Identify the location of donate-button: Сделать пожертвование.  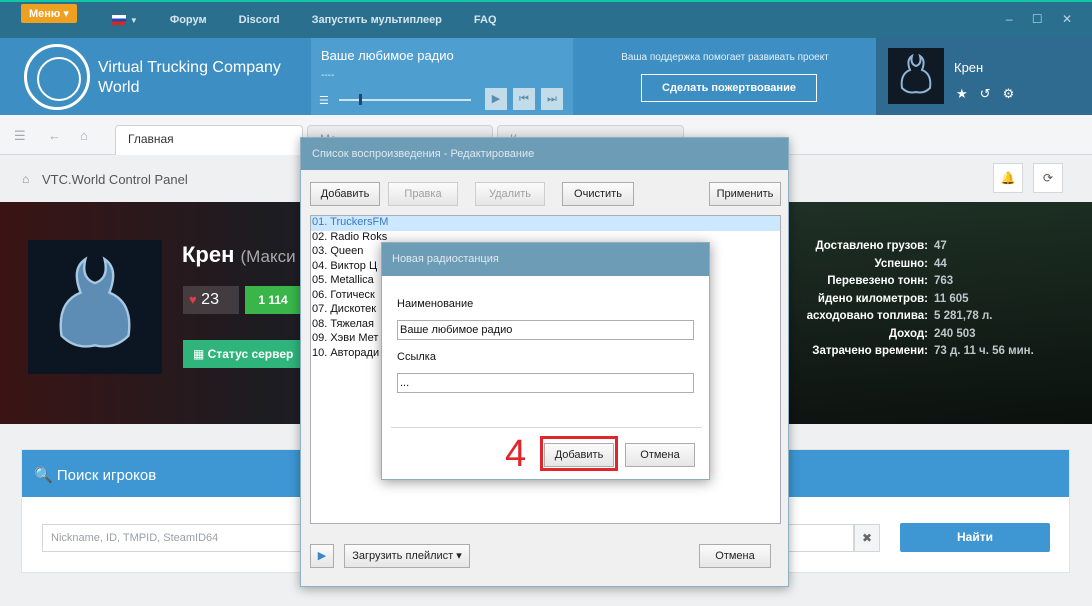
(729, 88).